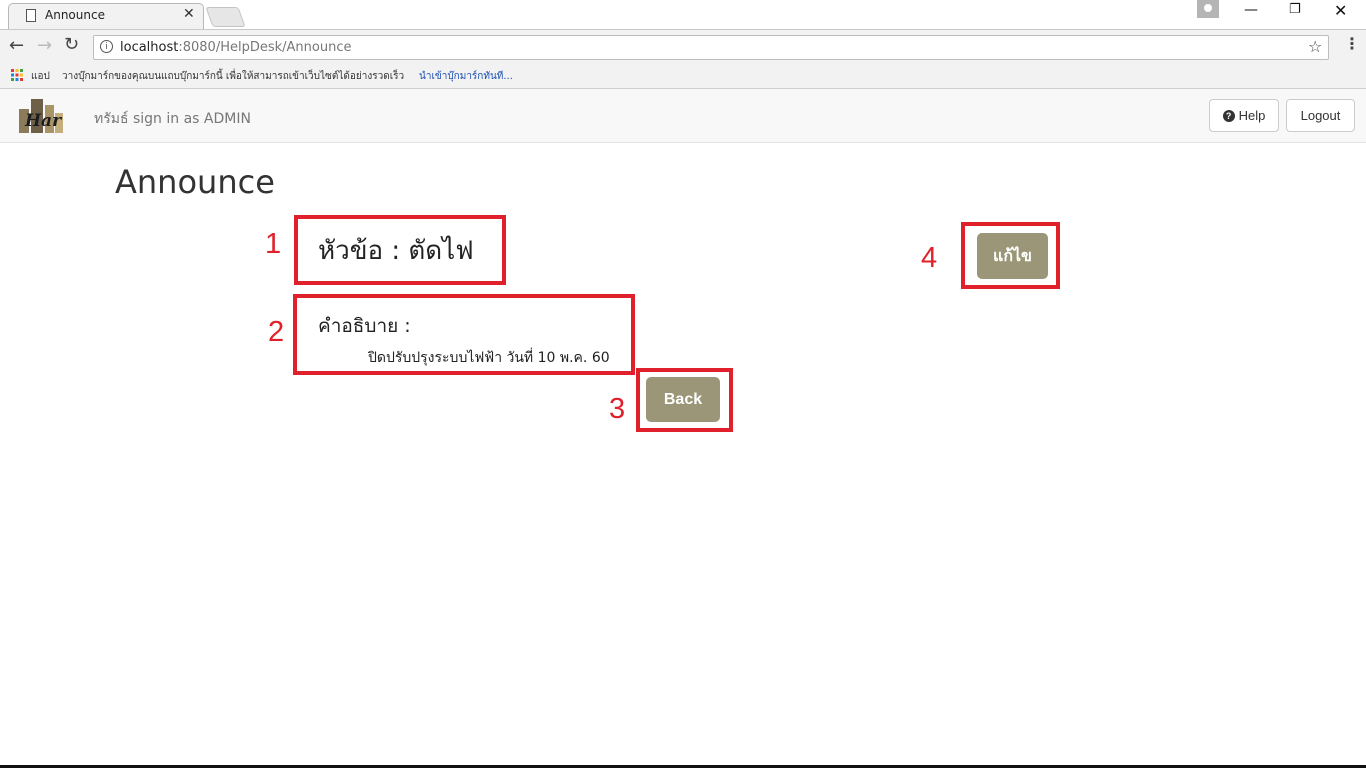  Describe the element at coordinates (149, 47) in the screenshot. I see `url-host: localhost` at that location.